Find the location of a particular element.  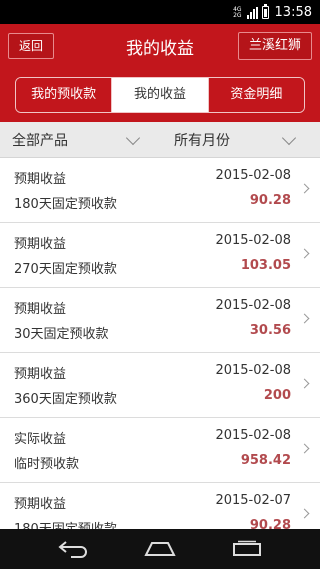

page-title: 我的收益 is located at coordinates (160, 48).